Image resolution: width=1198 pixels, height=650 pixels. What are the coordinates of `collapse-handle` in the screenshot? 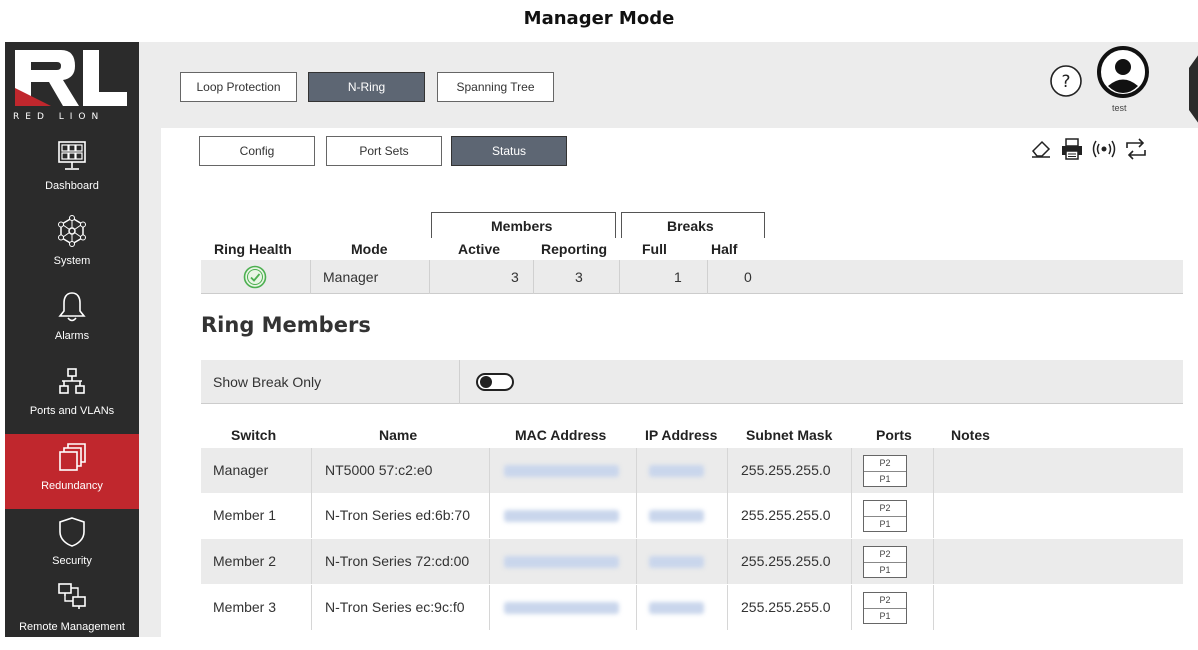 It's located at (1193, 89).